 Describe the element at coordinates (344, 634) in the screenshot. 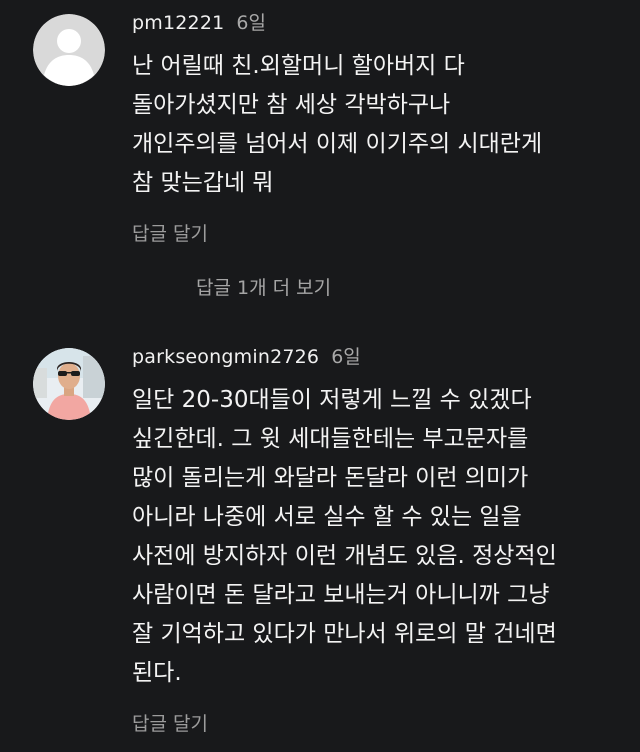

I see `comment-body-line: 잘 기억하고 있다가 만나서 위로의 말 건네면` at that location.